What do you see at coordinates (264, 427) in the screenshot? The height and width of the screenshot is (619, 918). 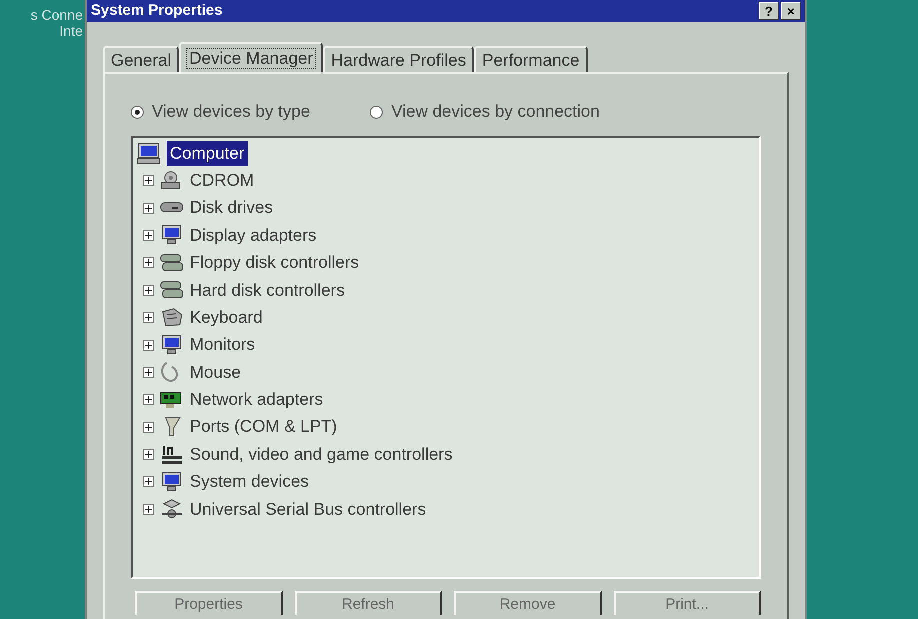 I see `tree-item: Ports (COM & LPT)` at bounding box center [264, 427].